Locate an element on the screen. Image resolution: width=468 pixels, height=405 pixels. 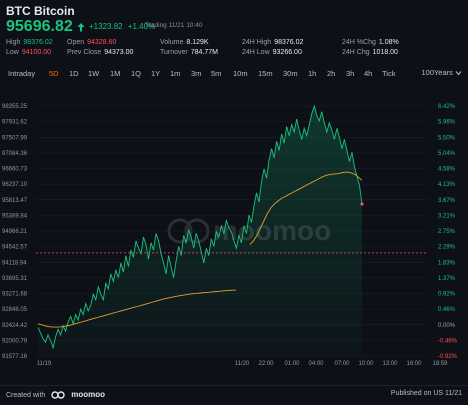
tab-3h: 3h is located at coordinates (350, 73).